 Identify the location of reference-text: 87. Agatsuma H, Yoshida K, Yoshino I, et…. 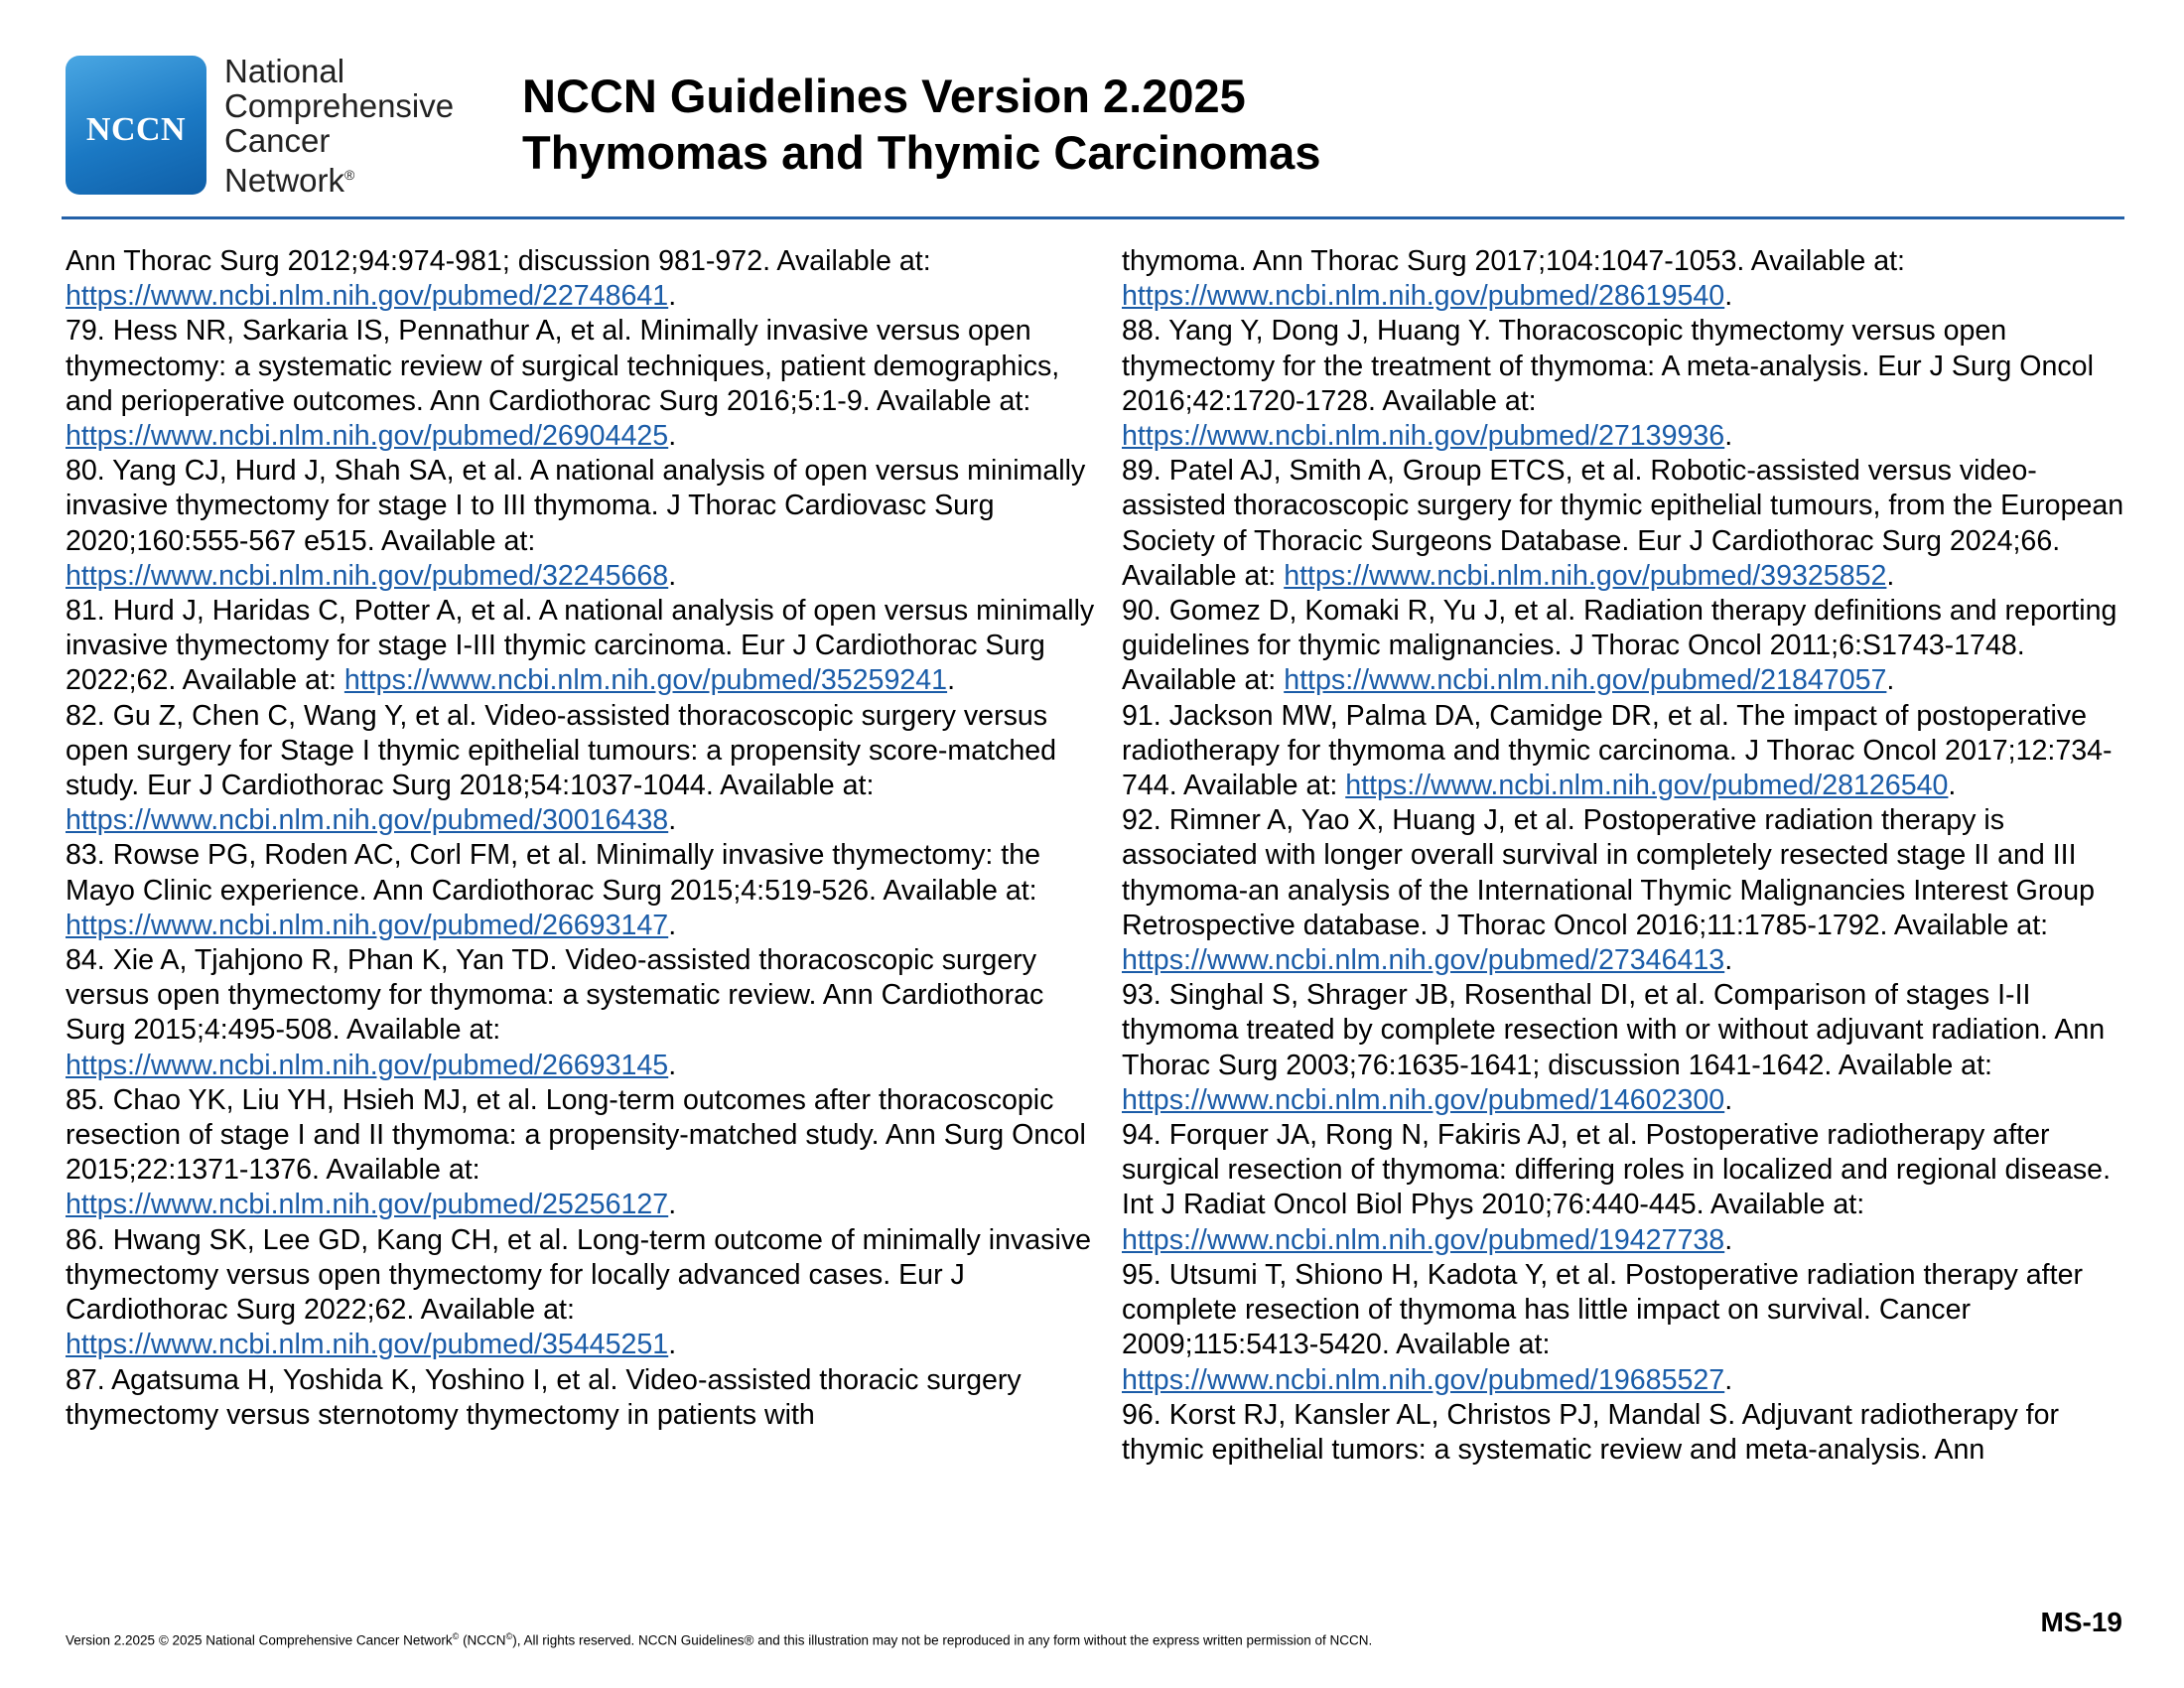
(544, 1397).